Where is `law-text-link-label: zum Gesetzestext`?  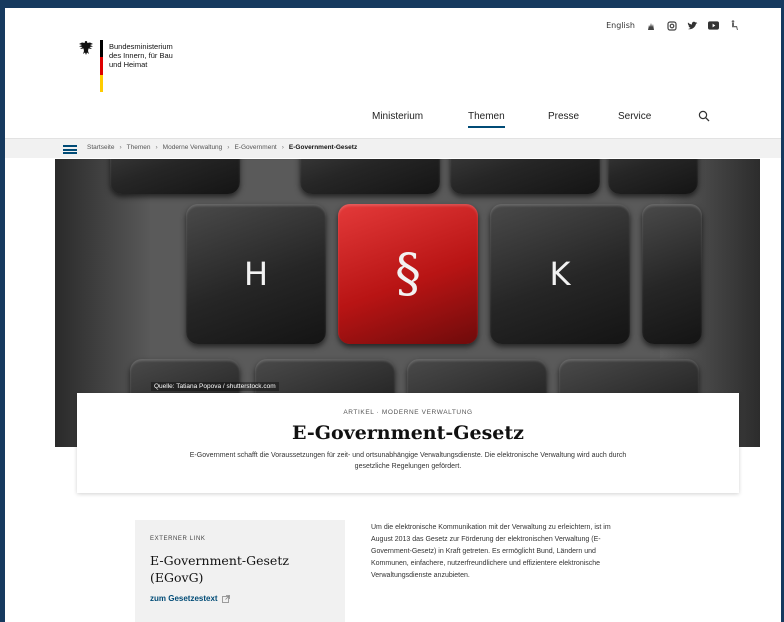
law-text-link-label: zum Gesetzestext is located at coordinates (184, 598).